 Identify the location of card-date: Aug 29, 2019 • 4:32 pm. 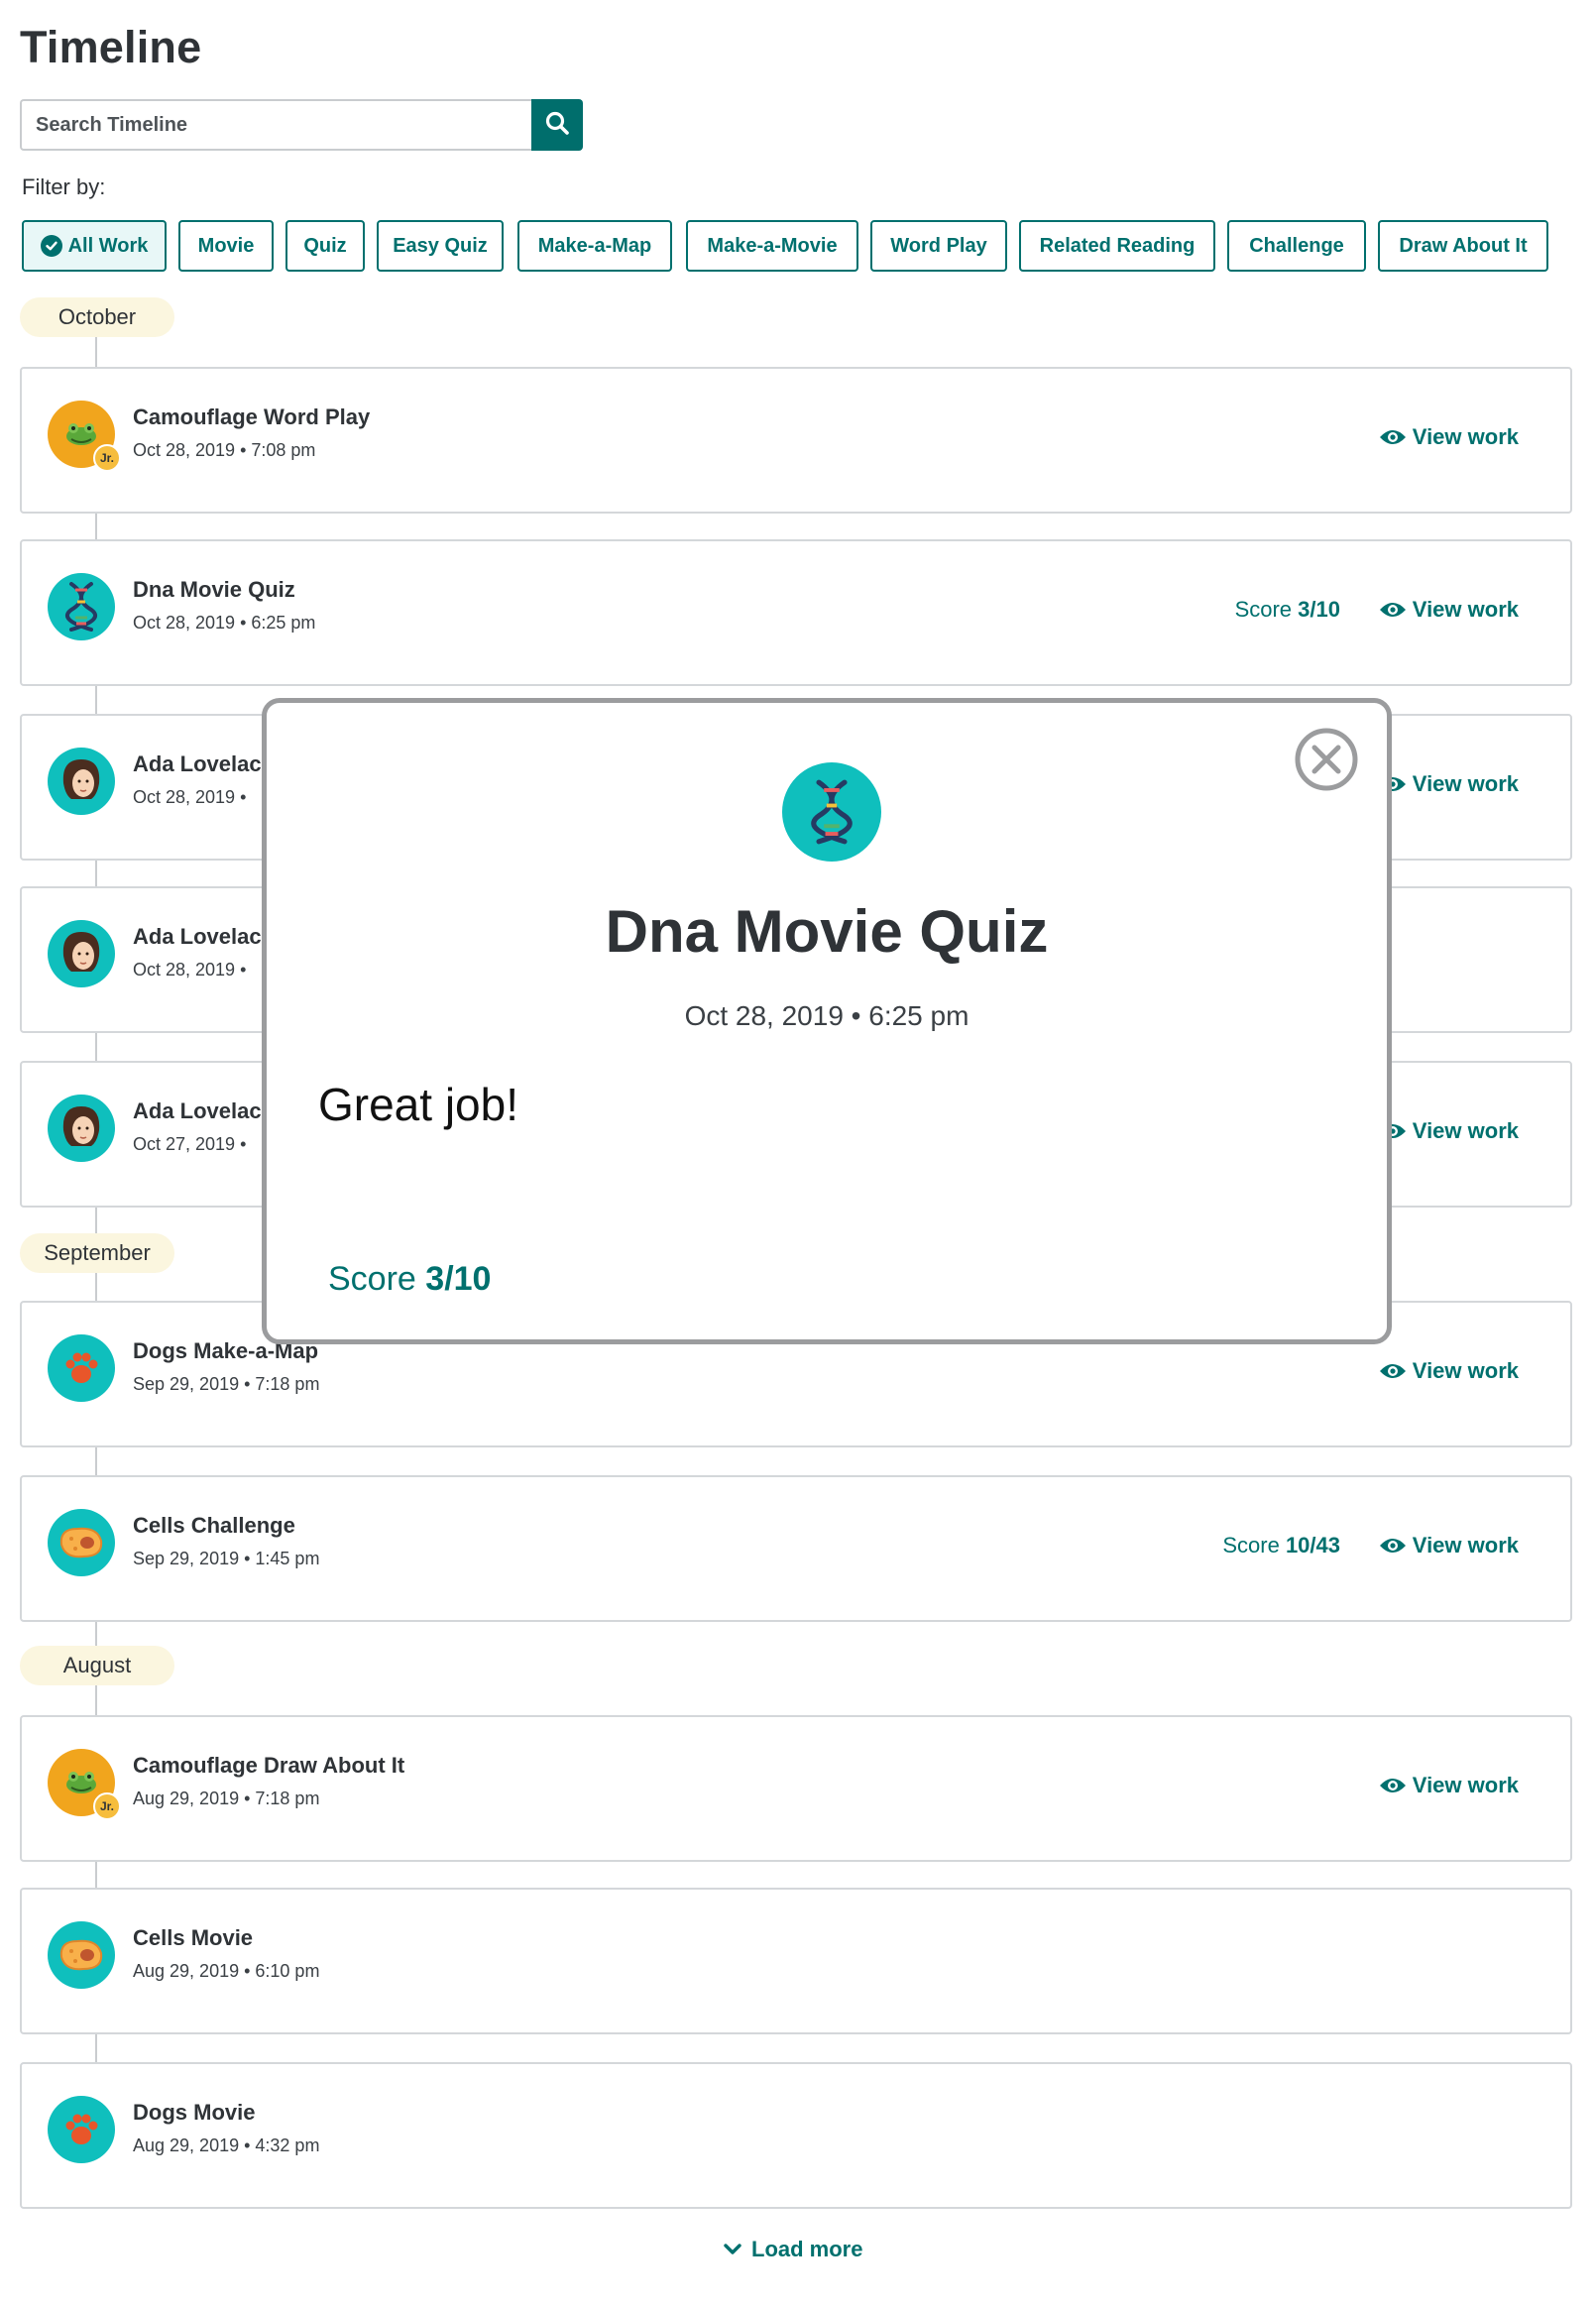
(226, 2145).